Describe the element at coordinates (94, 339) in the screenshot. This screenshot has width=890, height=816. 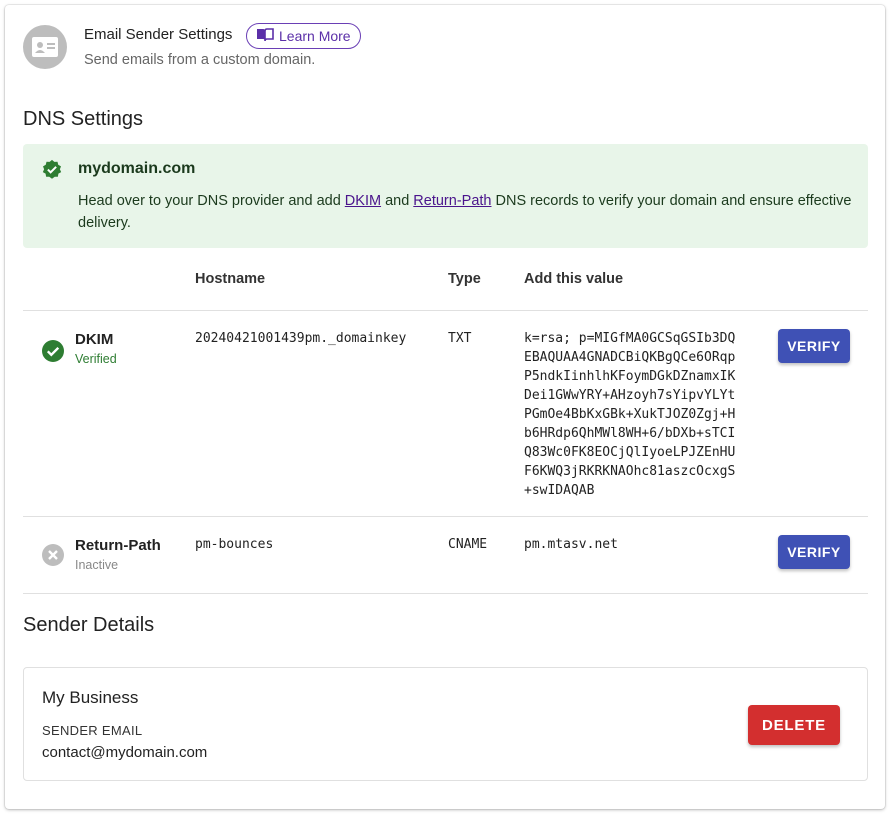
I see `dkim-label: DKIM` at that location.